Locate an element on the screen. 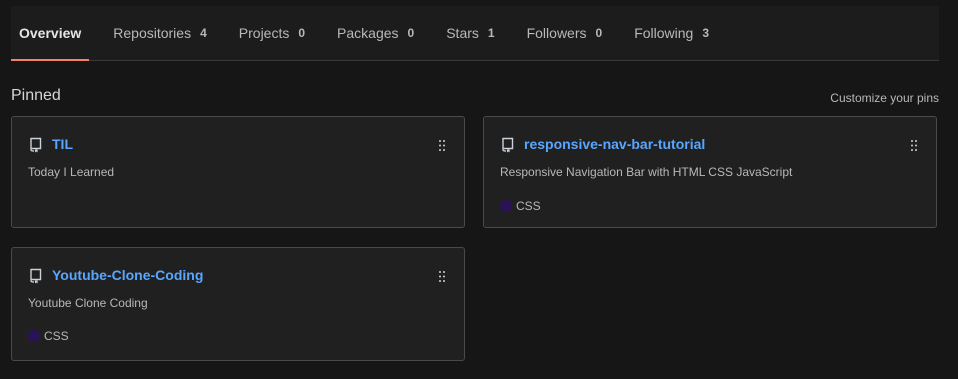 This screenshot has height=379, width=958. tab-count: 4 is located at coordinates (203, 33).